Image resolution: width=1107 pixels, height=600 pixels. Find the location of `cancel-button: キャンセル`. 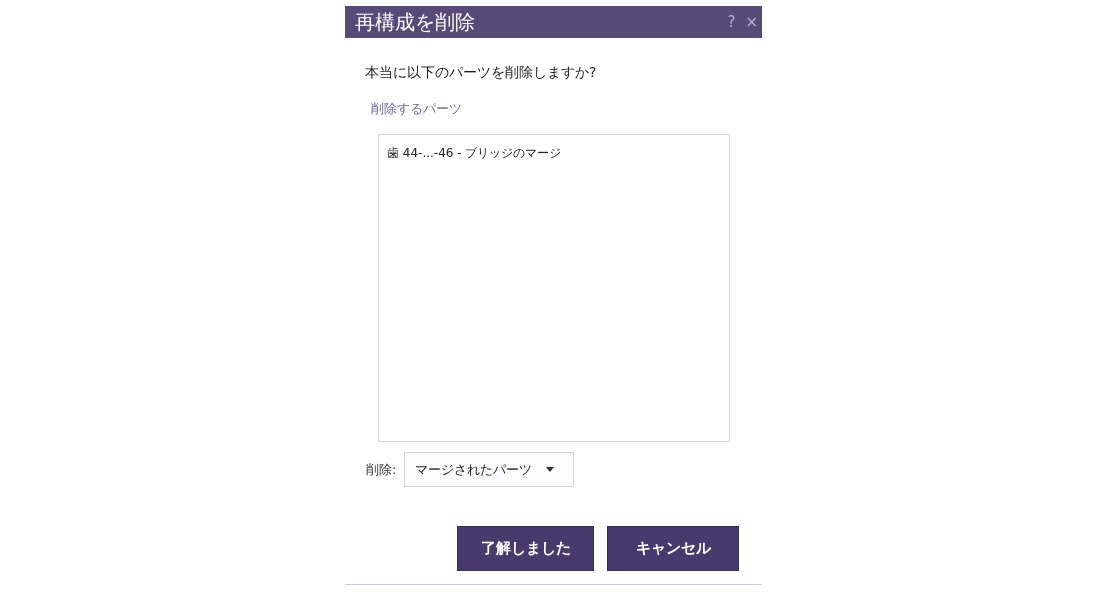

cancel-button: キャンセル is located at coordinates (673, 548).